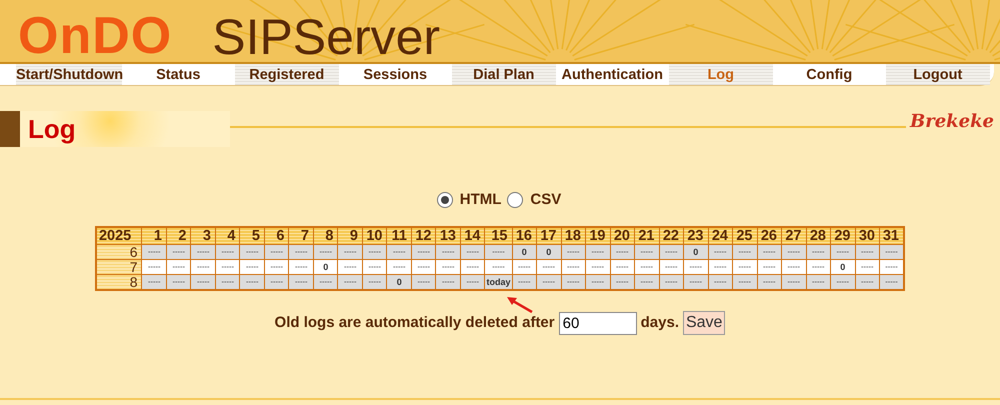 The image size is (1000, 405). What do you see at coordinates (119, 267) in the screenshot?
I see `month-header: 7` at bounding box center [119, 267].